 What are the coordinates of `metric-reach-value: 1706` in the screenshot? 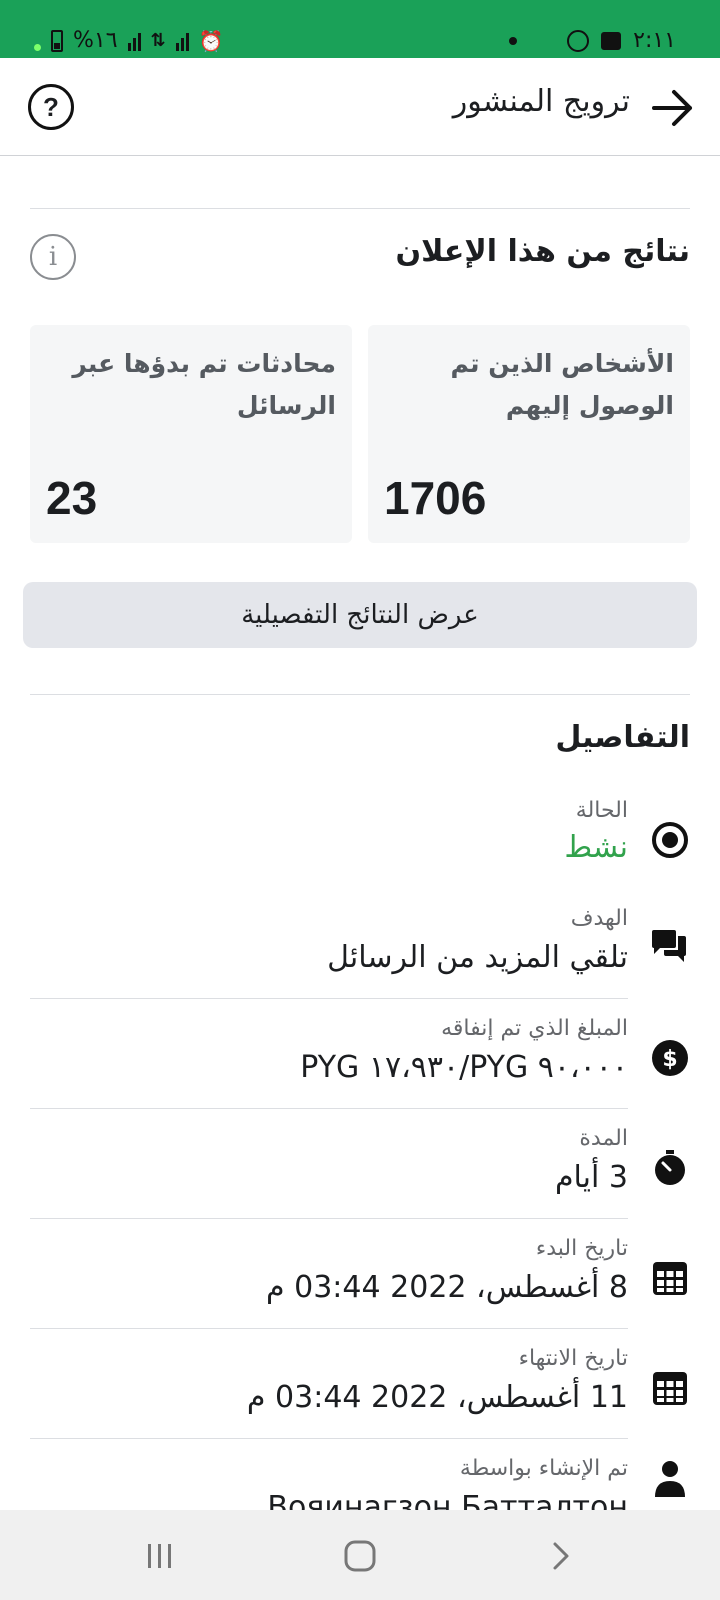 It's located at (435, 498).